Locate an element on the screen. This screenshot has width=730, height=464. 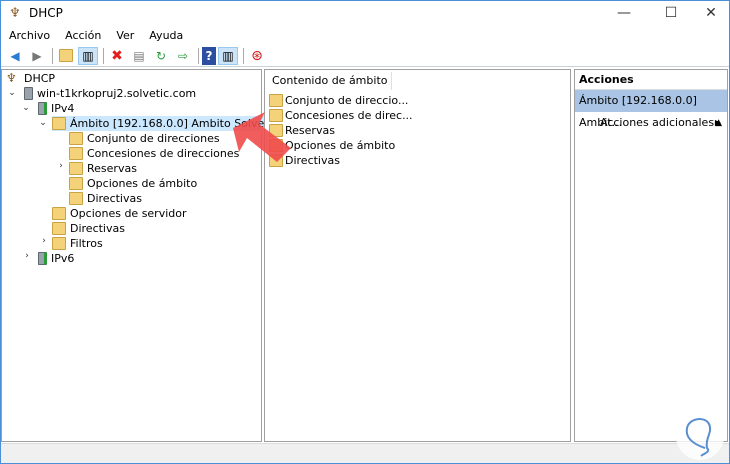
red-arrow-annotation is located at coordinates (262, 137).